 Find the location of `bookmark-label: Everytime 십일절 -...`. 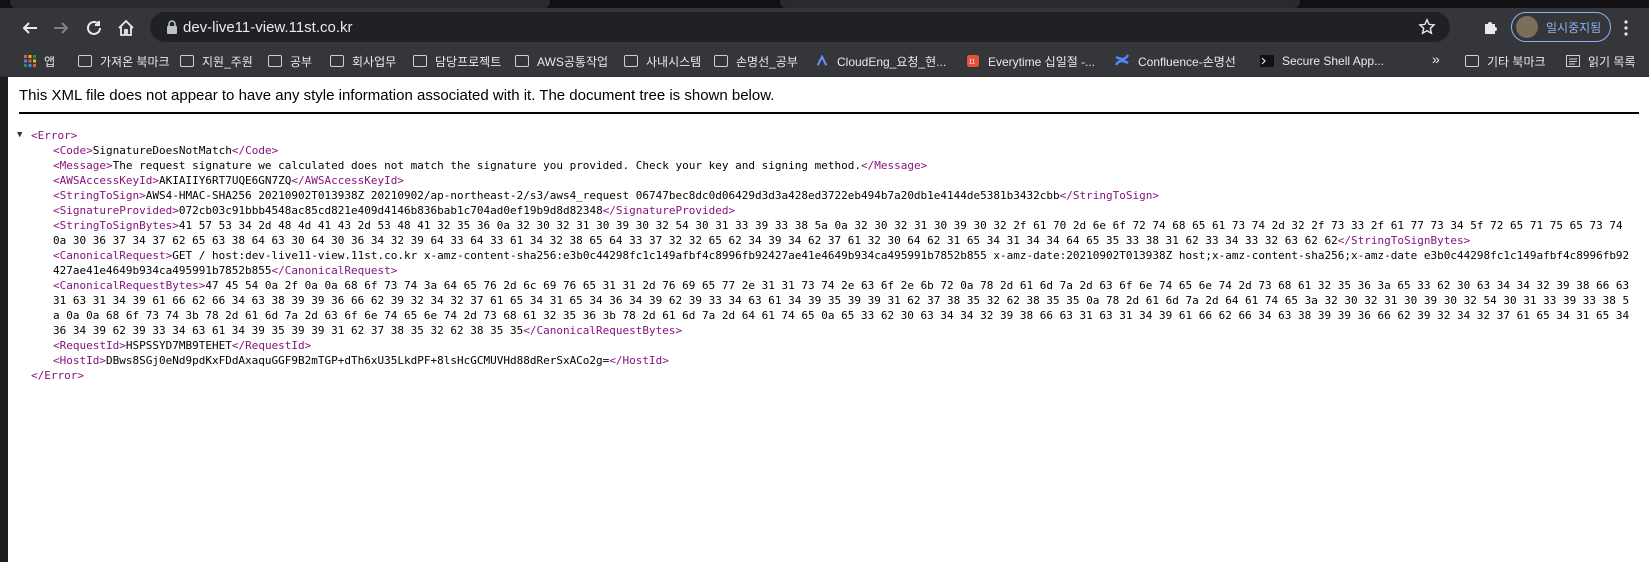

bookmark-label: Everytime 십일절 -... is located at coordinates (1042, 61).